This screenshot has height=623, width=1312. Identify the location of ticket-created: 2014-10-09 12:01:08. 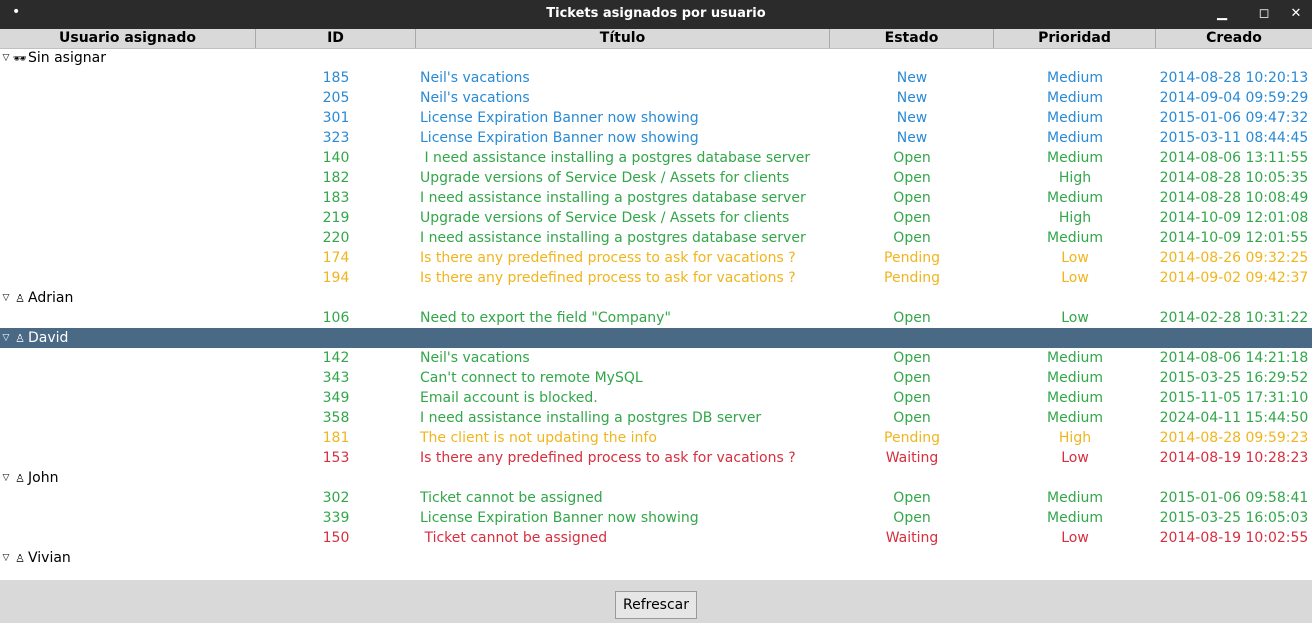
(1234, 218).